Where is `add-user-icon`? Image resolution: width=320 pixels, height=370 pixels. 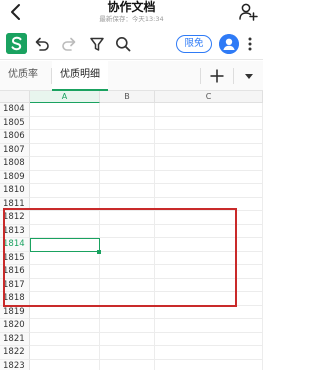
add-user-icon is located at coordinates (248, 12).